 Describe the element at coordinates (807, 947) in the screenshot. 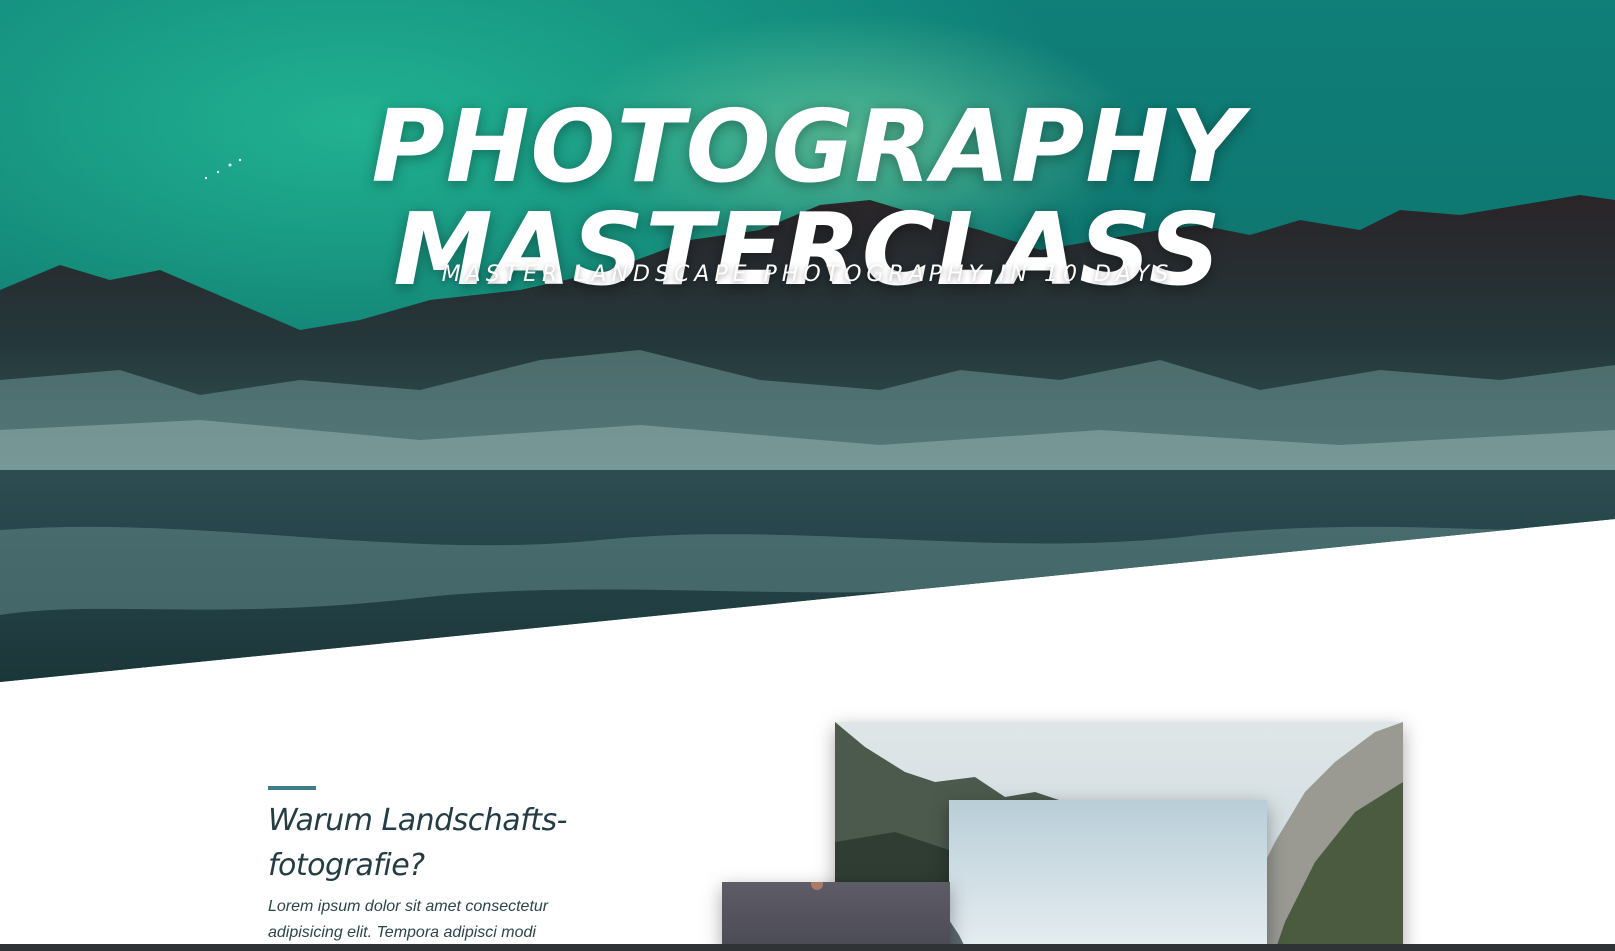

I see `bottom-edge-bar` at that location.